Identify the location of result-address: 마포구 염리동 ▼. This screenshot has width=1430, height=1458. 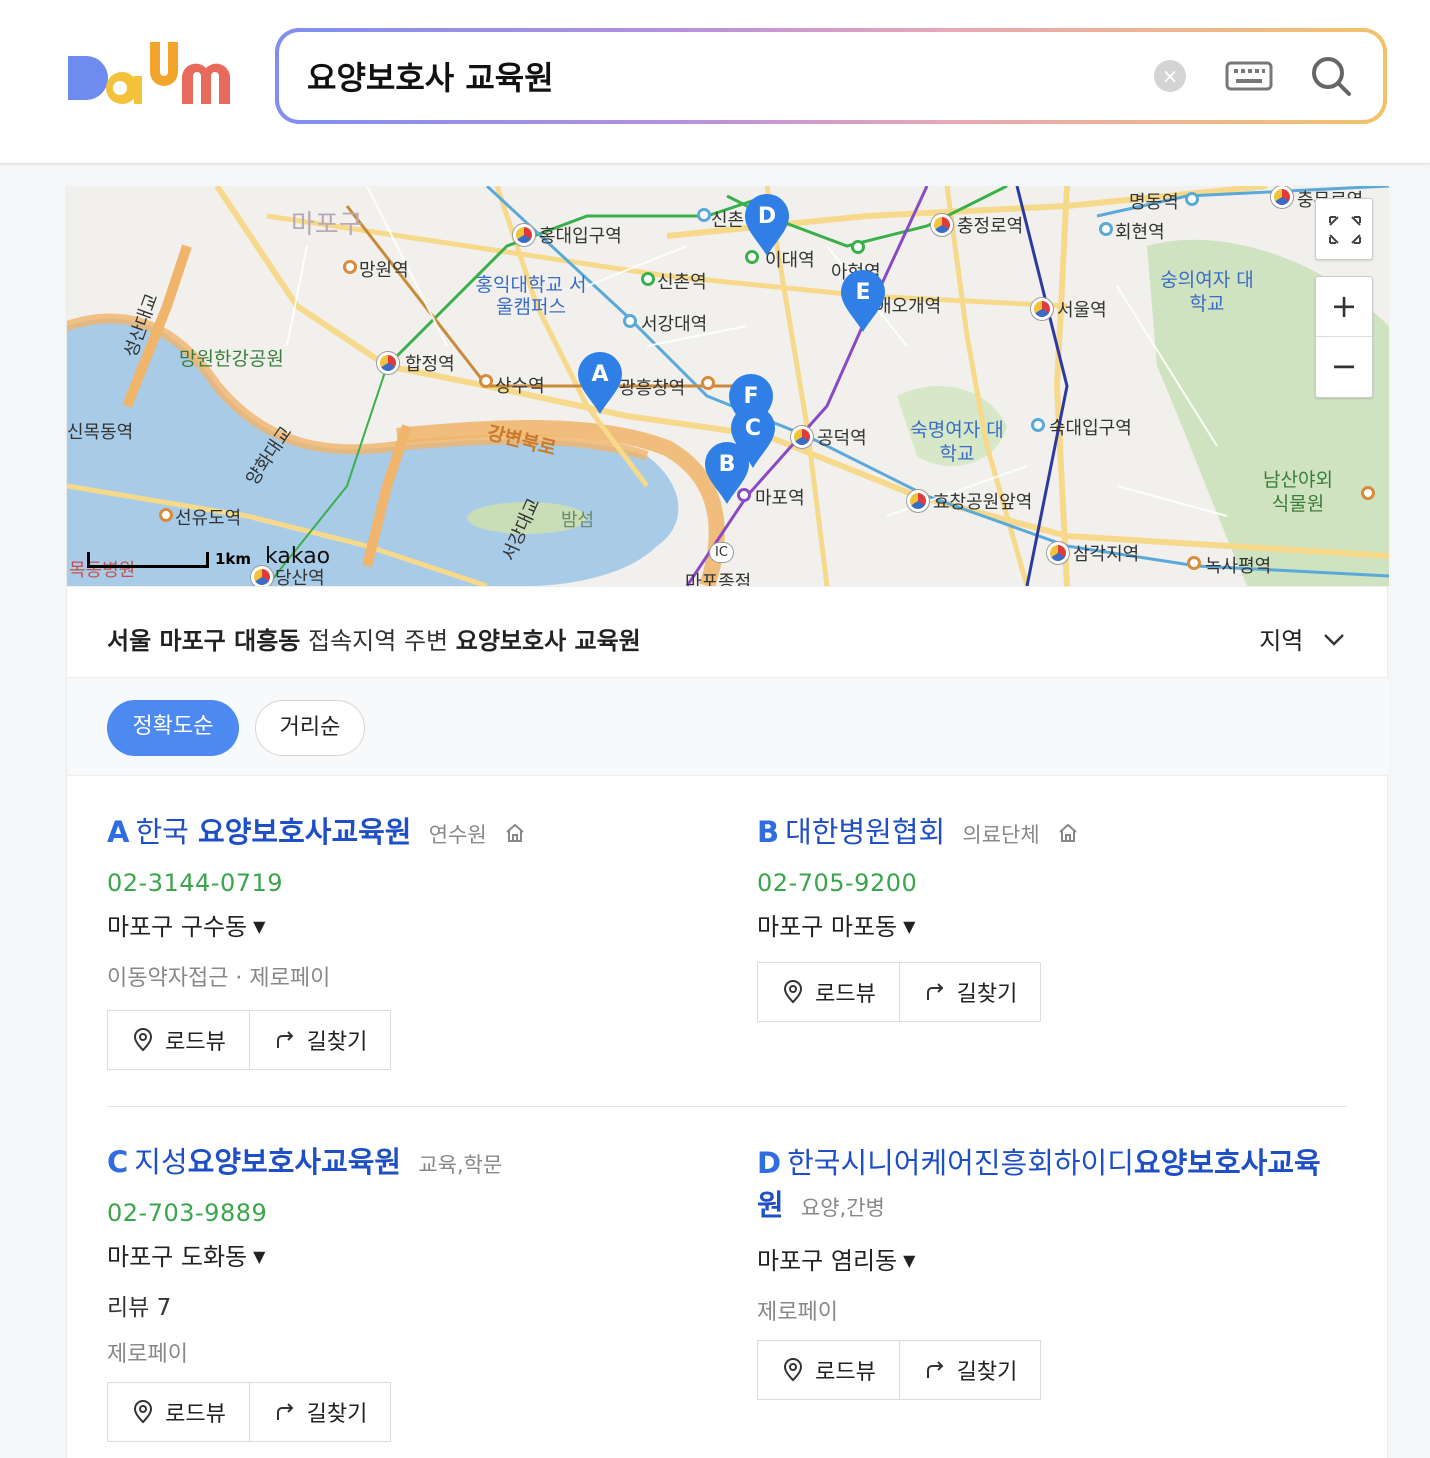
(1052, 1258).